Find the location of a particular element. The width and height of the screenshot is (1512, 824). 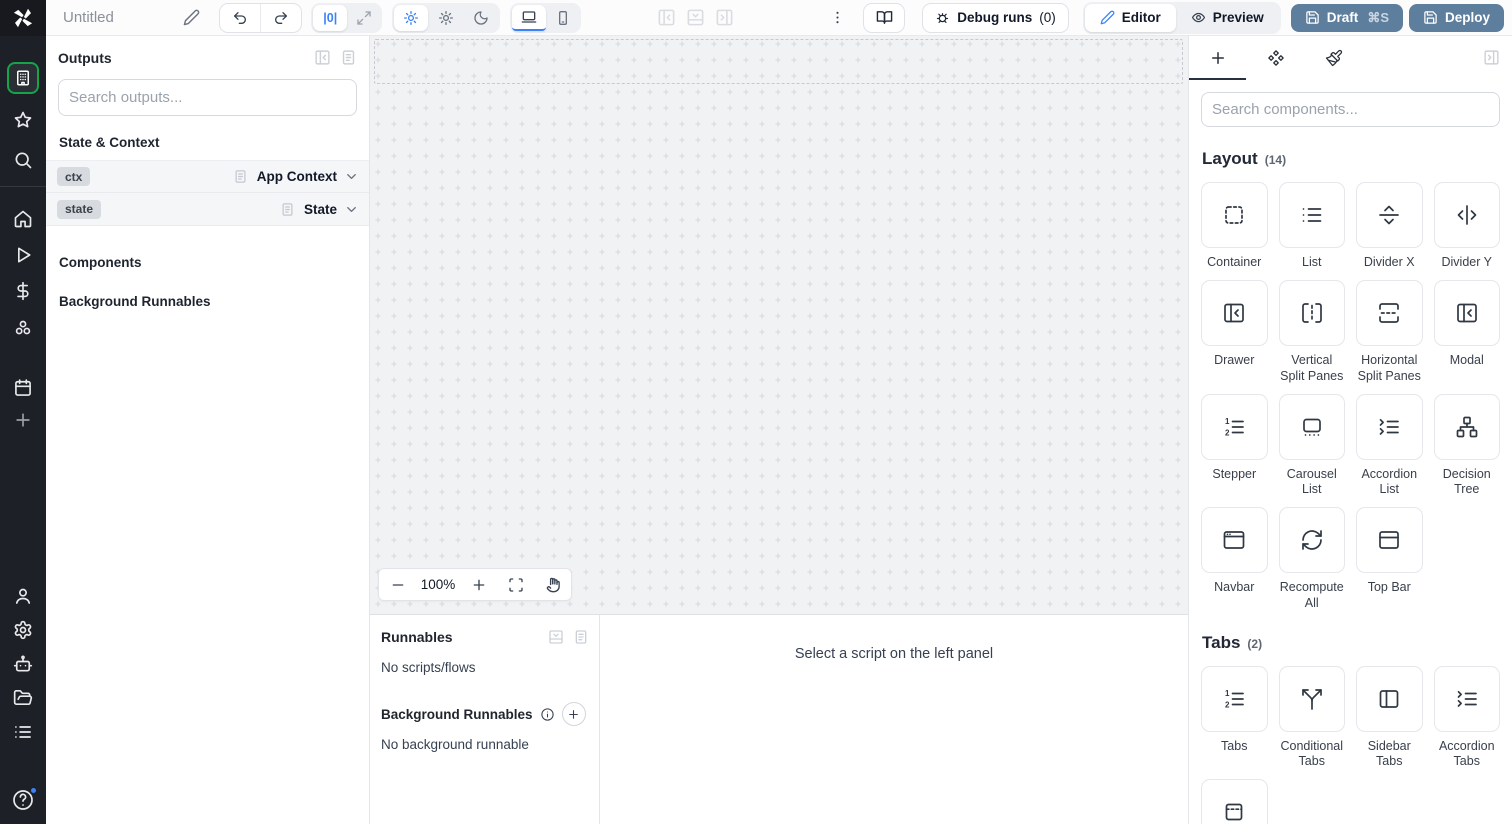

collapse-right-panel-icon is located at coordinates (1491, 57).